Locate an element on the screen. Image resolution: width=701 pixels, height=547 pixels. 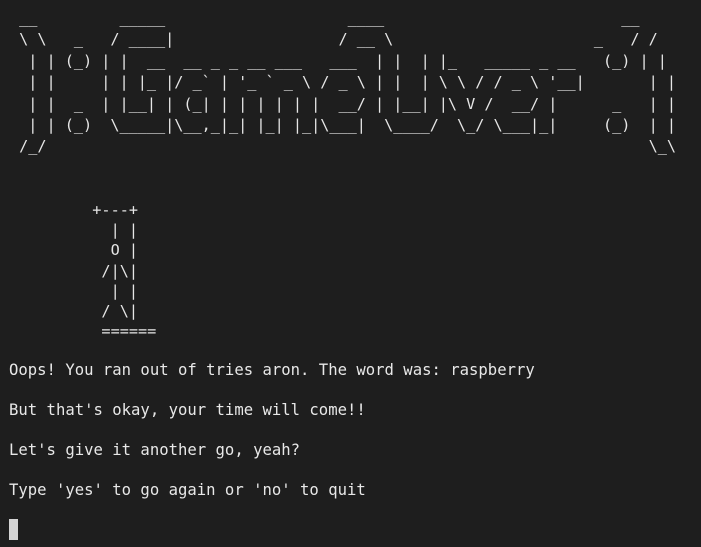
hangman-gallows-ascii: +---+ | | O | /|\| | | / \| ====== is located at coordinates (124, 271).